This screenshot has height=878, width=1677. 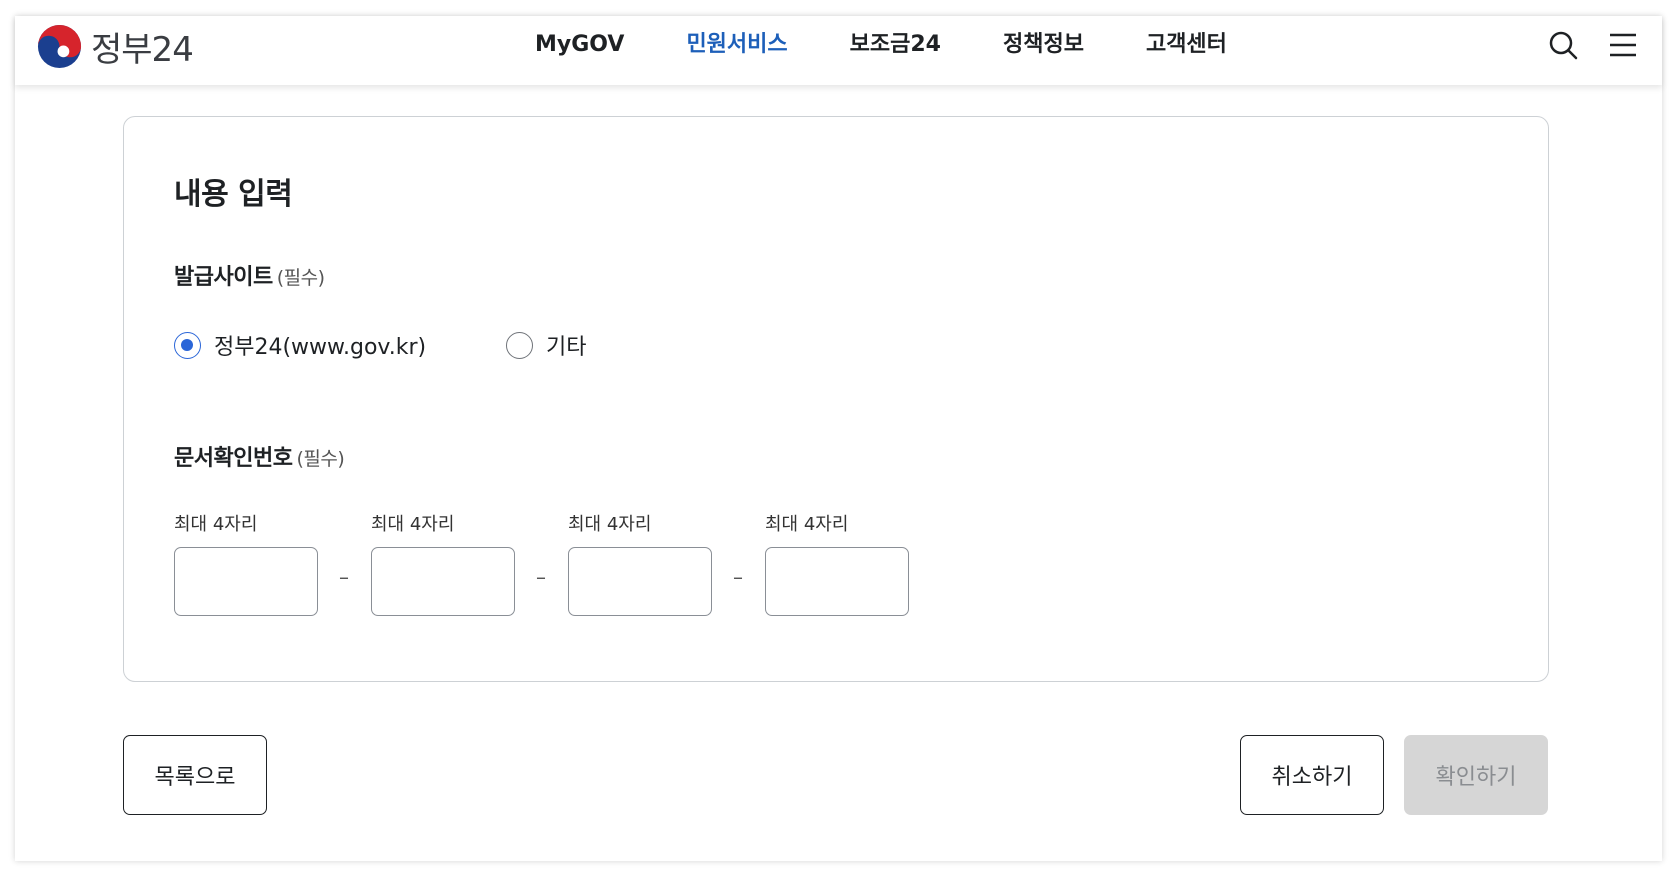 What do you see at coordinates (233, 458) in the screenshot?
I see `doc-number-label-text: 문서확인번호` at bounding box center [233, 458].